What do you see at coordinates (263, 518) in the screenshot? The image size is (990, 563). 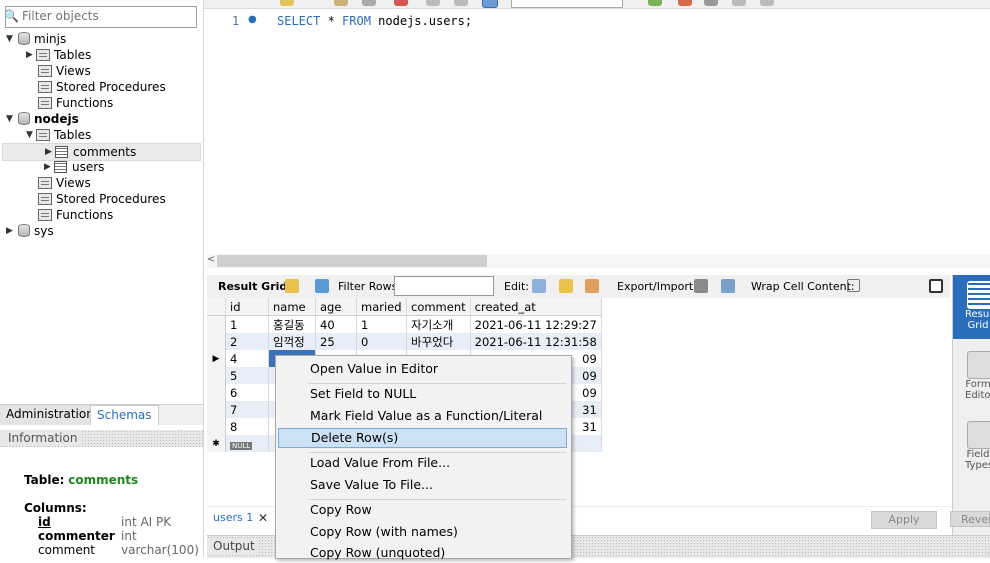 I see `close-icon: ✕` at bounding box center [263, 518].